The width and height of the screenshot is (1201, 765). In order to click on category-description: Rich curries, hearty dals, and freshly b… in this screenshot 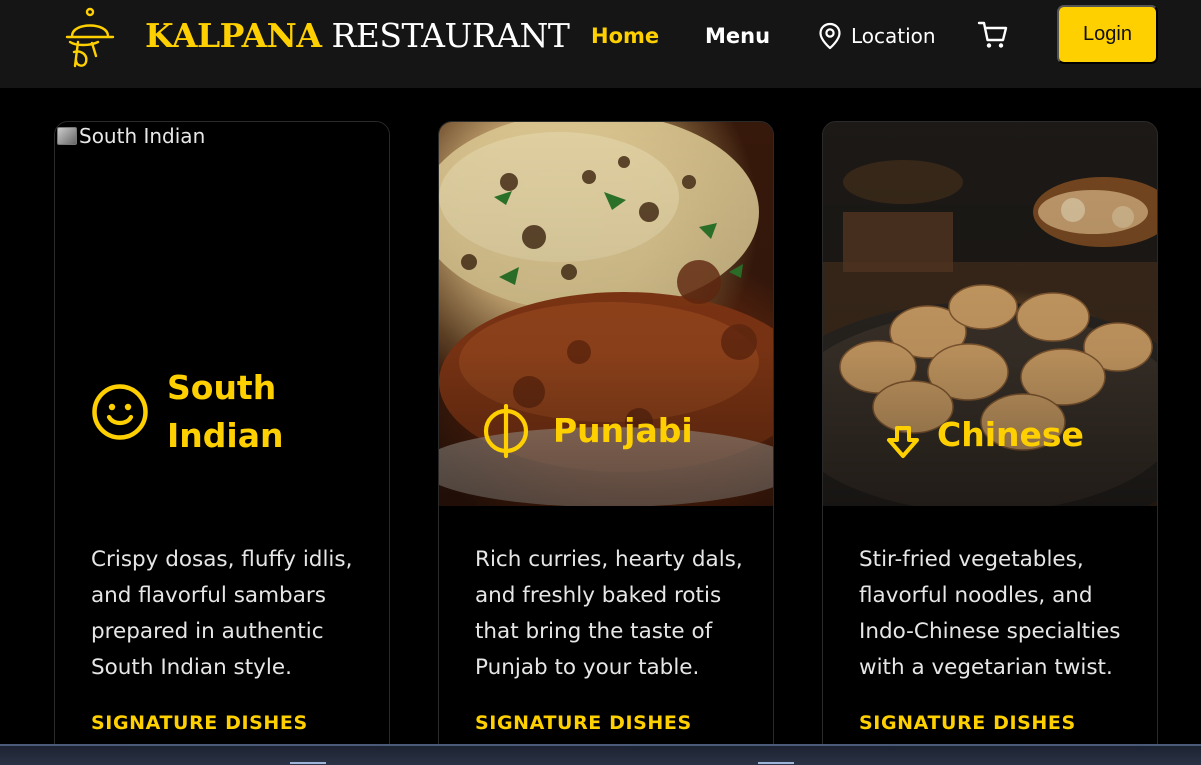, I will do `click(609, 613)`.